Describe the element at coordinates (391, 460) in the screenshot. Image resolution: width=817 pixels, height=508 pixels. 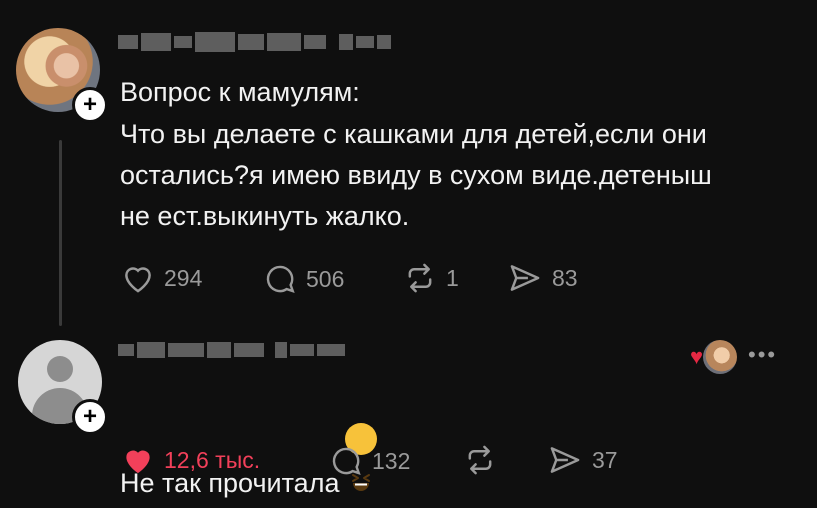
I see `reply-comment-count: 132` at that location.